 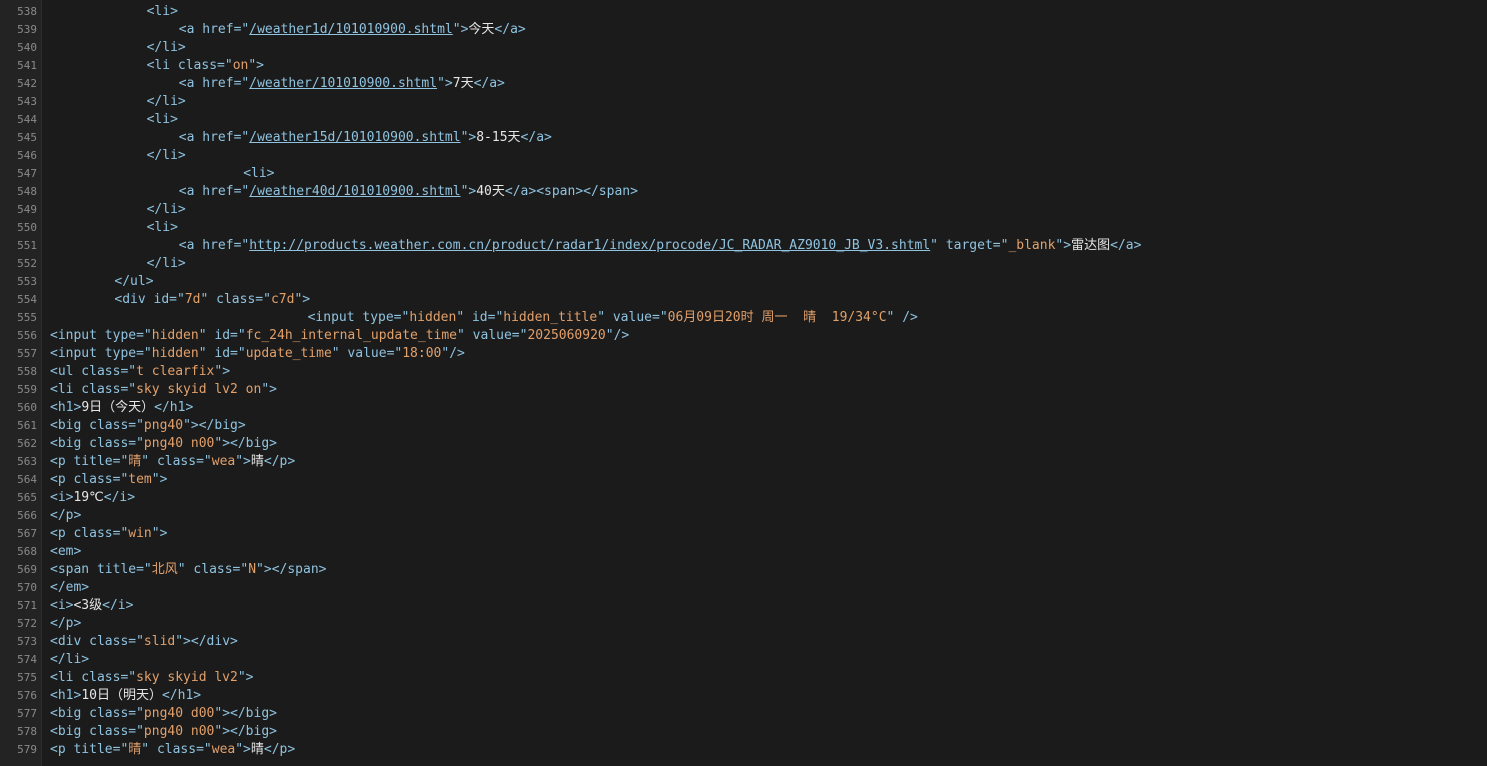 What do you see at coordinates (205, 66) in the screenshot?
I see `line-source: <li class="on">` at bounding box center [205, 66].